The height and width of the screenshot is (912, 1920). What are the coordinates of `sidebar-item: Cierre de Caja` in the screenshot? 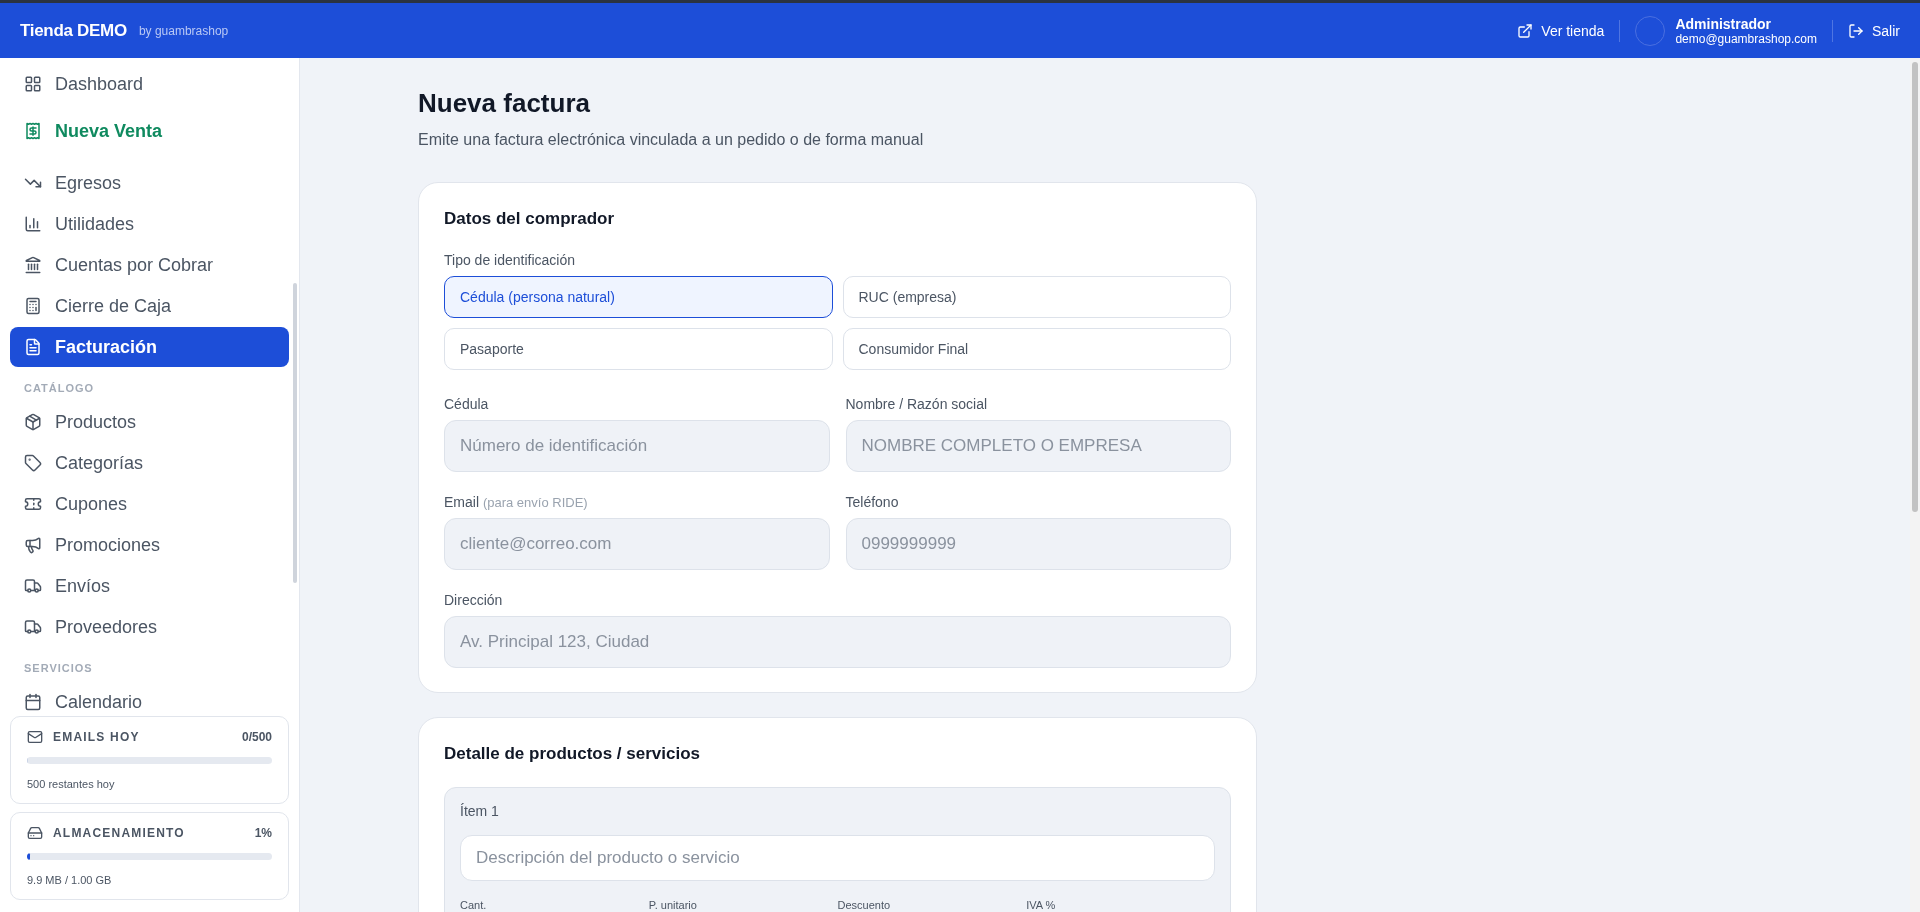 It's located at (149, 306).